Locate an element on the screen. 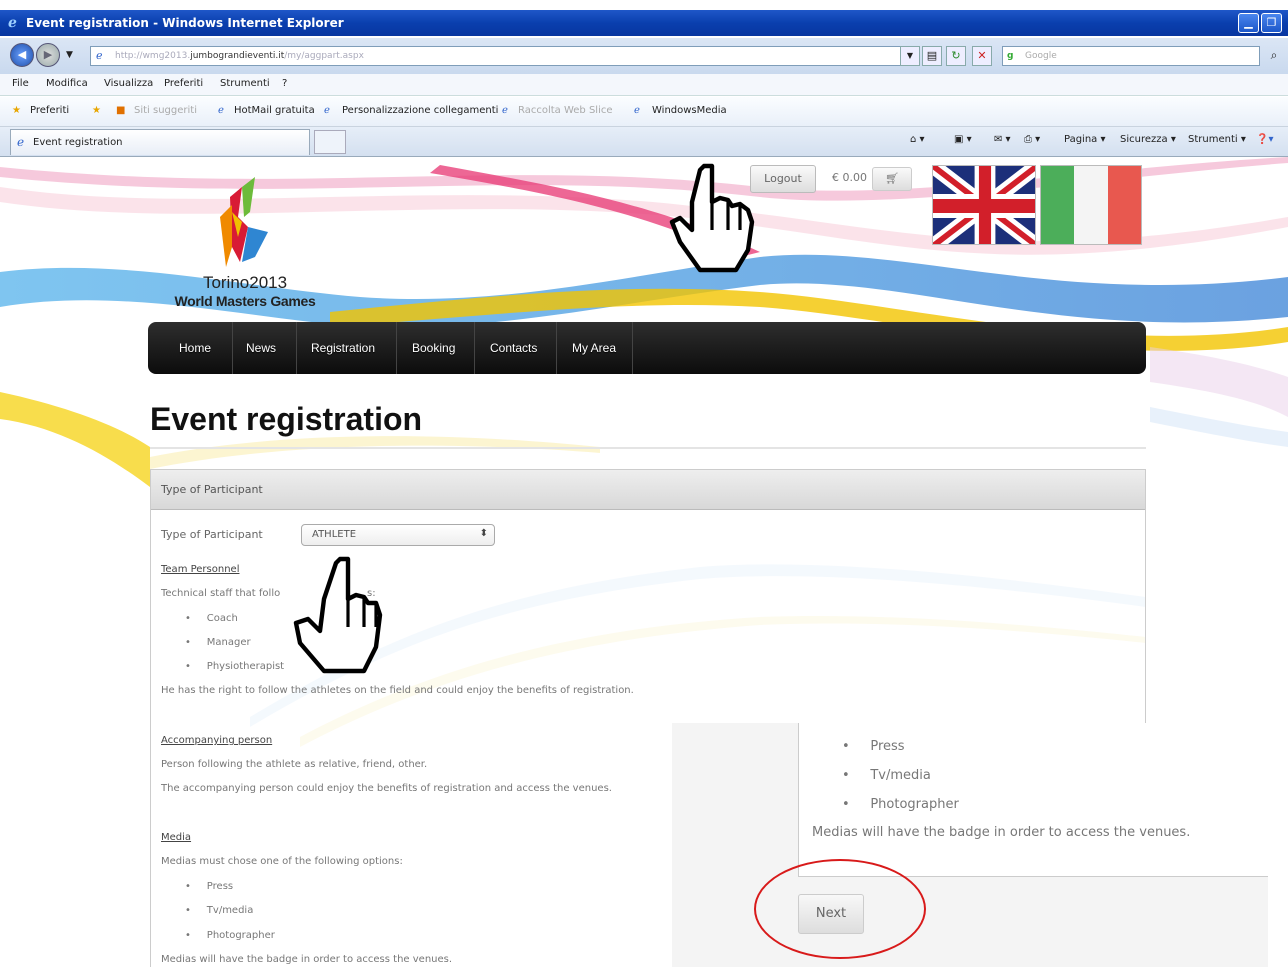  links-icon: ℯ is located at coordinates (327, 110).